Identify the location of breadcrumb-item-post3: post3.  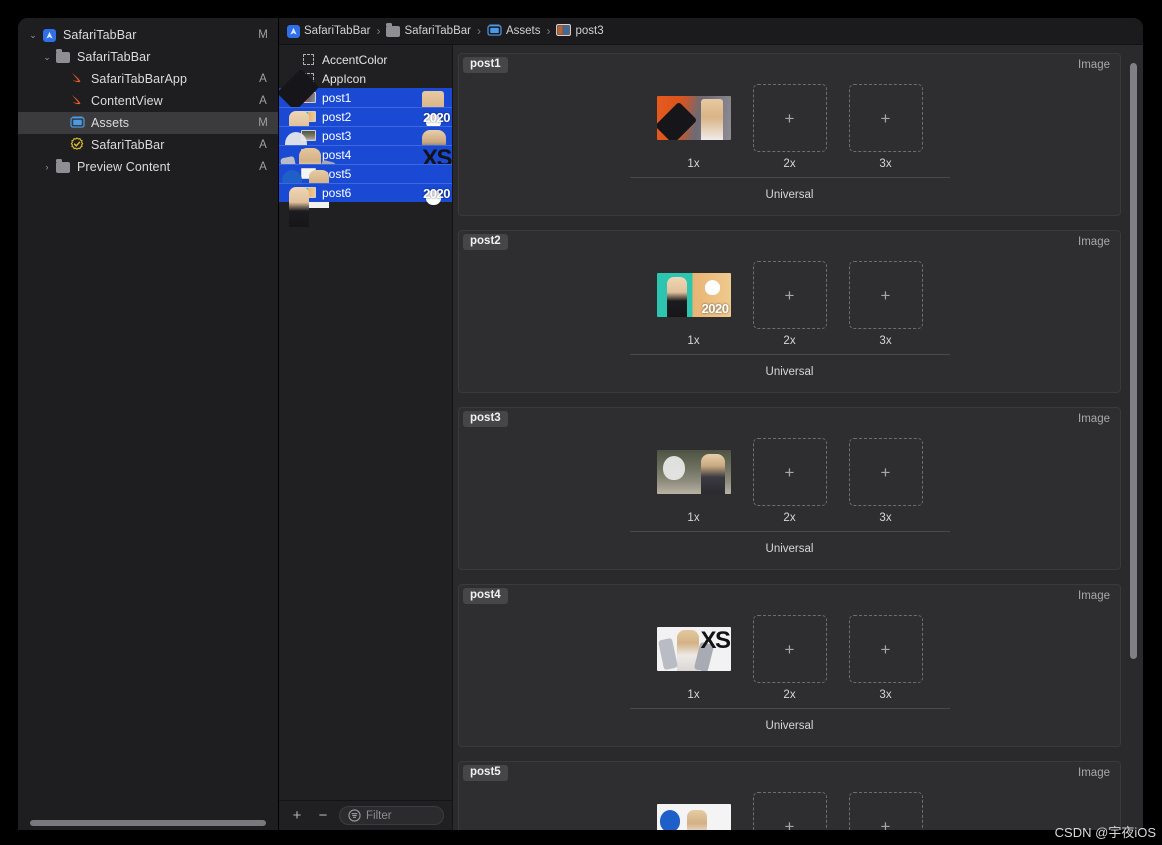
(580, 31).